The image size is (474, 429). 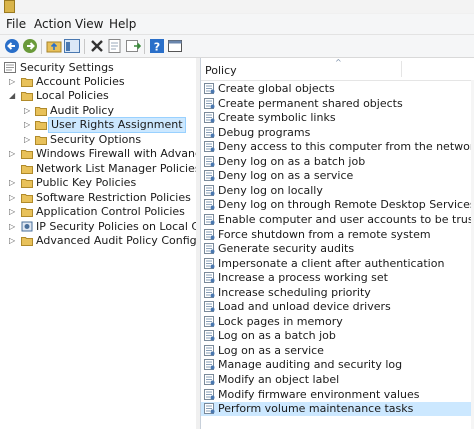 What do you see at coordinates (401, 69) in the screenshot?
I see `column-divider` at bounding box center [401, 69].